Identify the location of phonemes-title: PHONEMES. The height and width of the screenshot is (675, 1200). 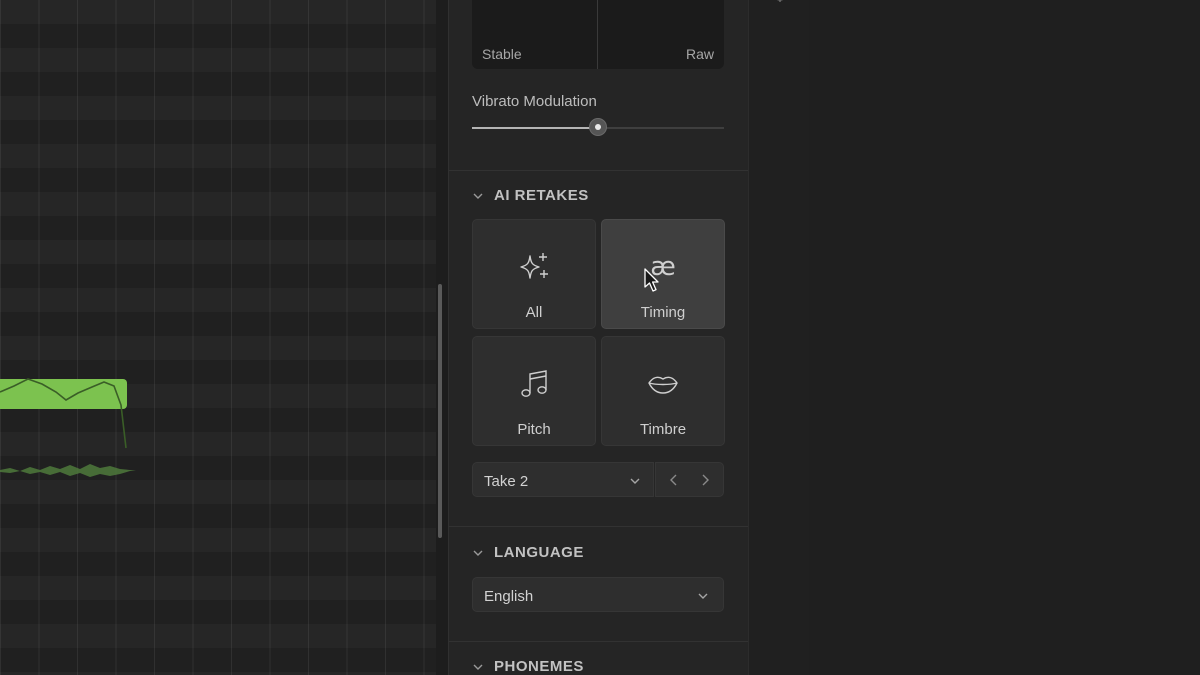
(539, 666).